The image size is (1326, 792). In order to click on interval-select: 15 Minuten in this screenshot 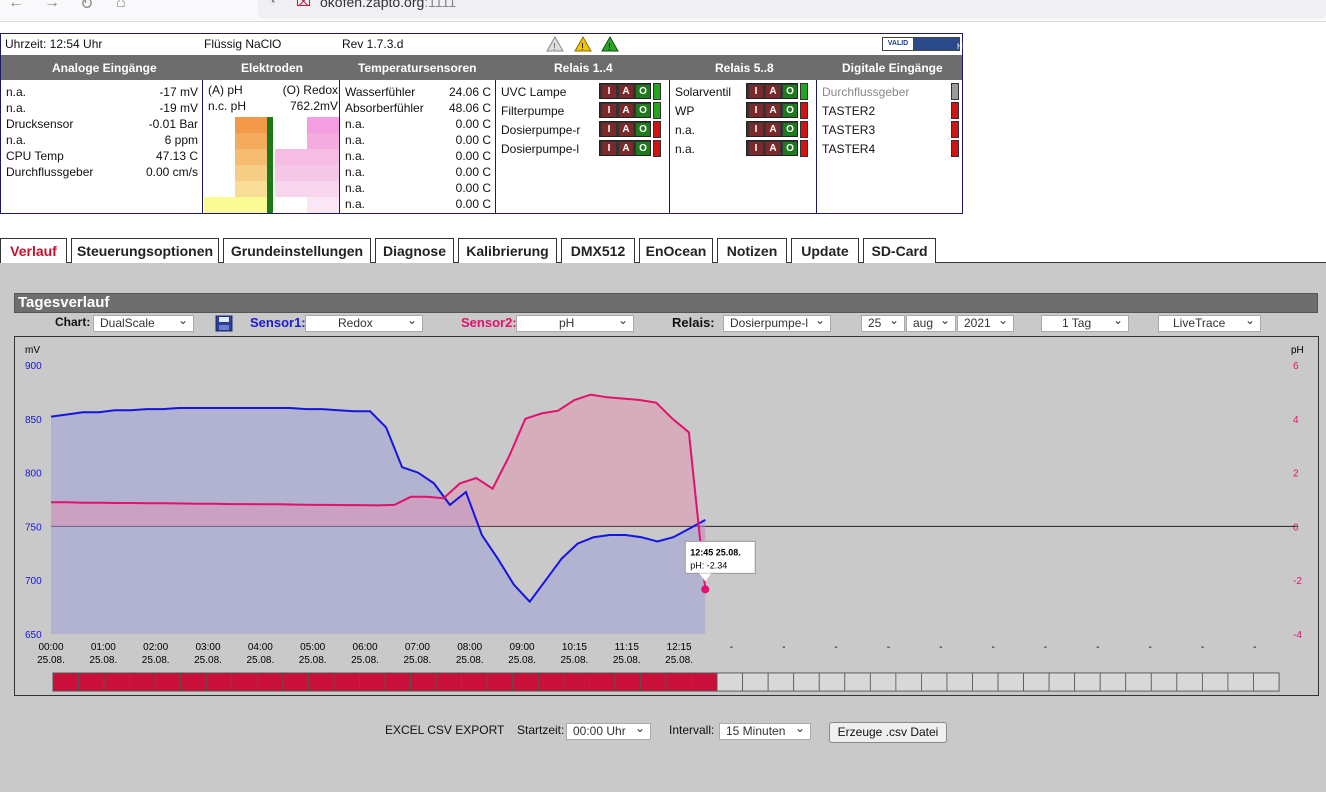, I will do `click(765, 730)`.